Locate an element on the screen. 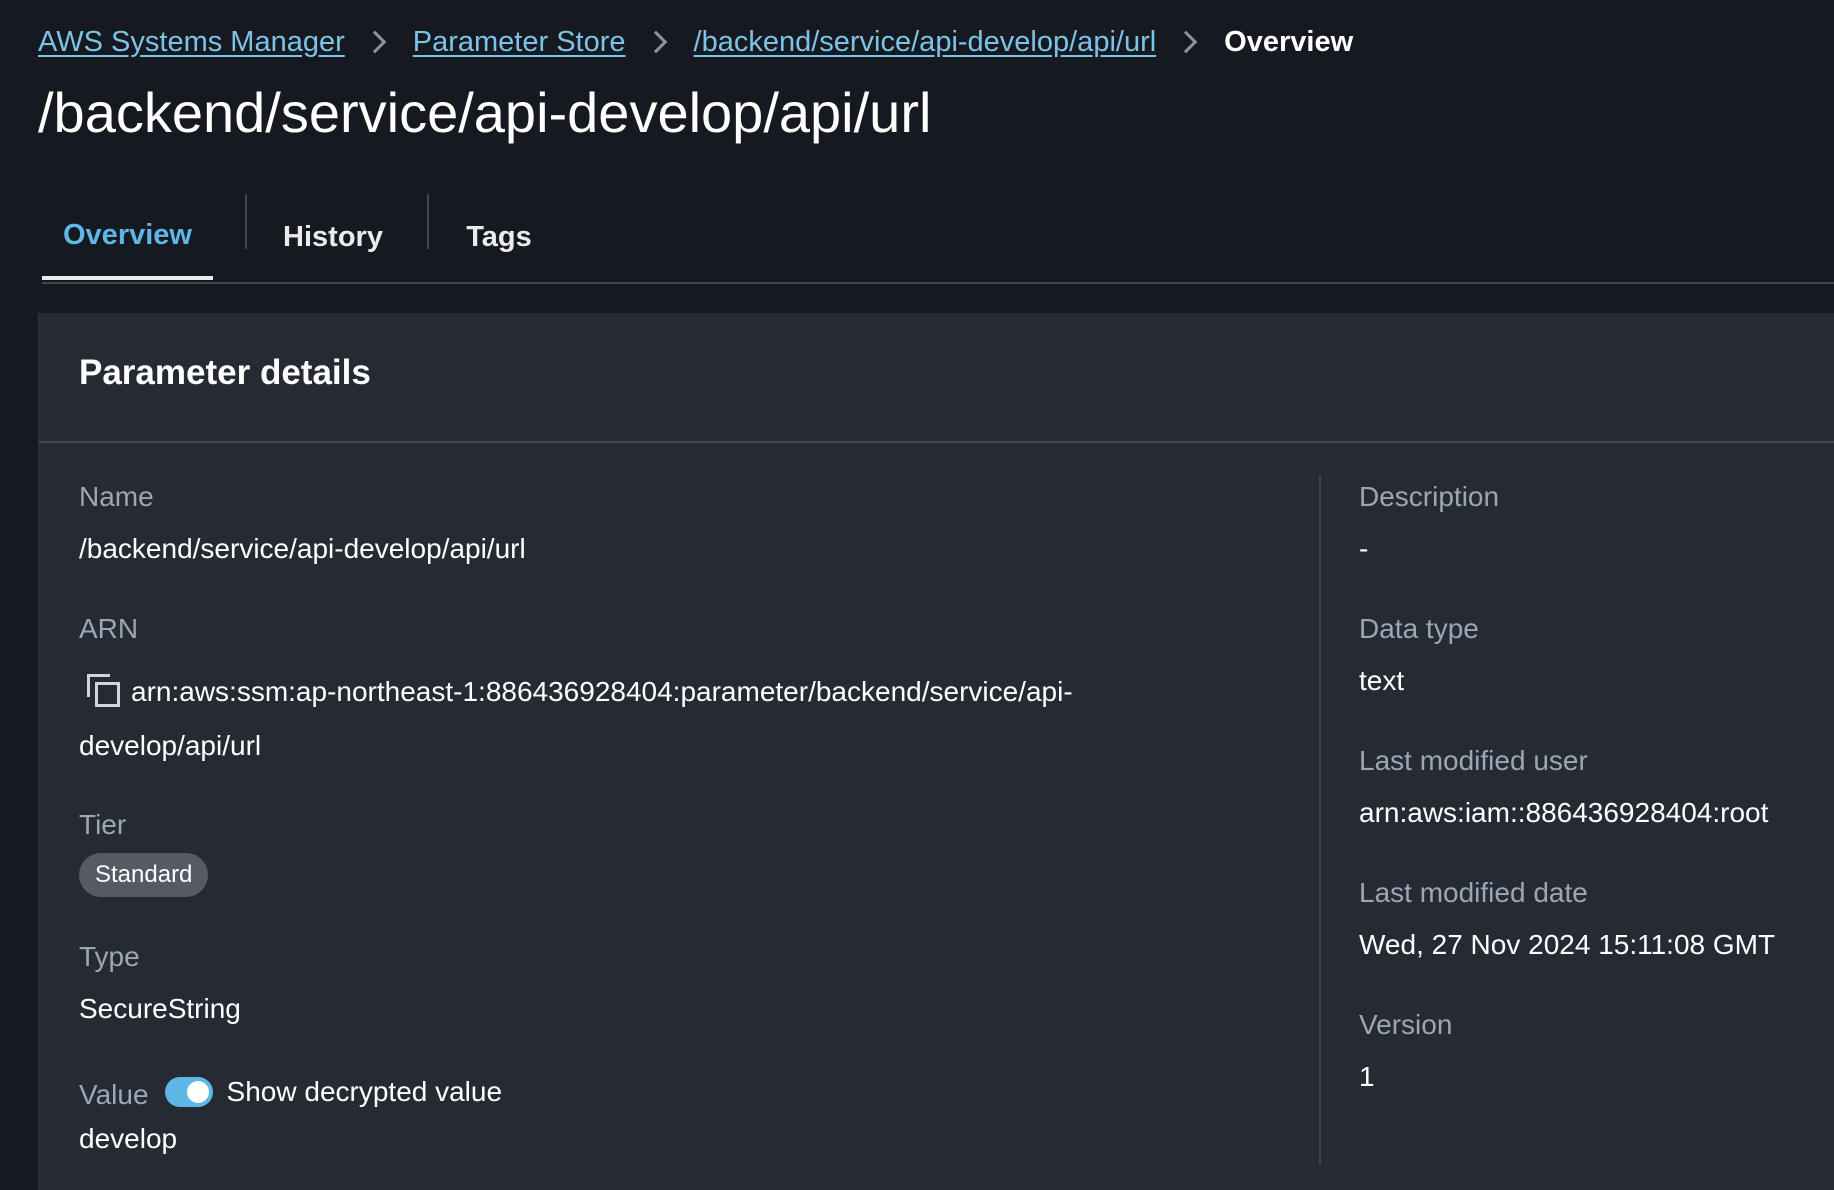 The width and height of the screenshot is (1834, 1190). last-modified-user-value: arn:aws:iam::886436928404:root is located at coordinates (1564, 812).